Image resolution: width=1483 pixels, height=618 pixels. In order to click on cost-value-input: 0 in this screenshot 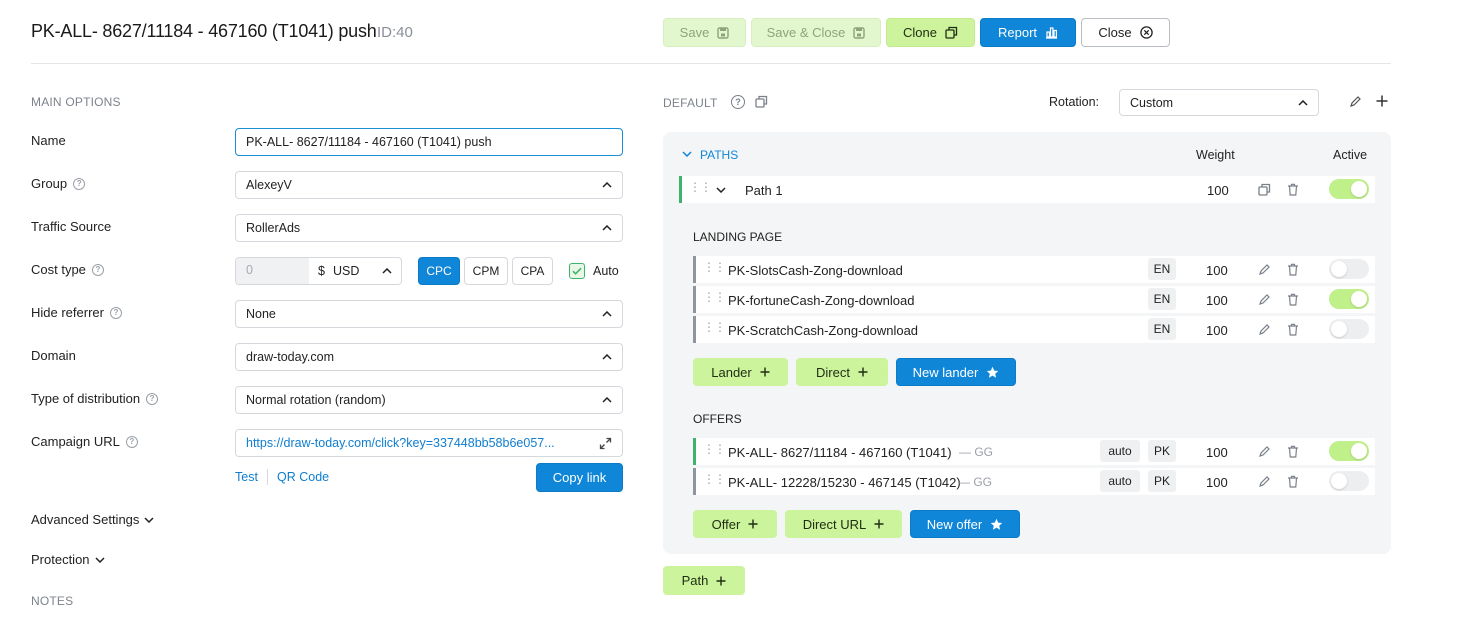, I will do `click(272, 271)`.